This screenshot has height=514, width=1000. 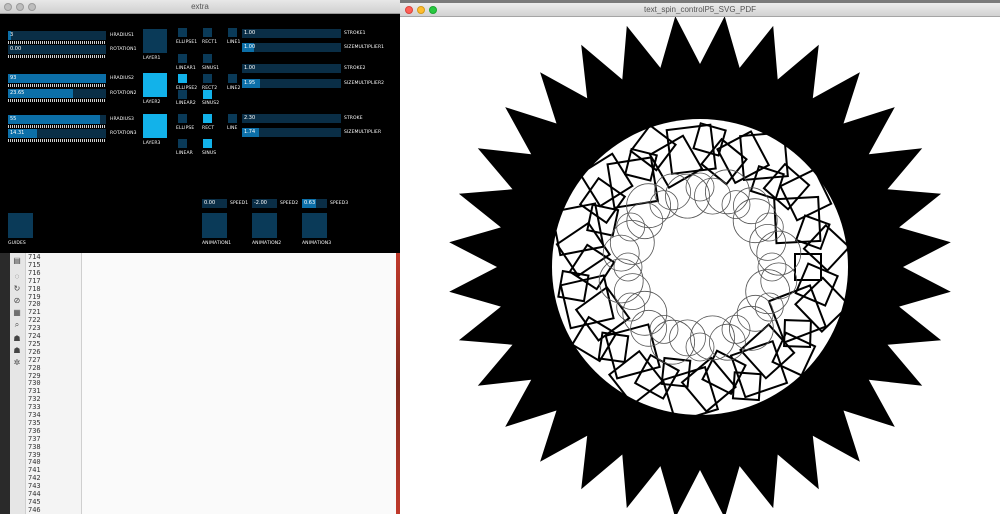 I want to click on link-icon: ⊘, so click(x=17, y=301).